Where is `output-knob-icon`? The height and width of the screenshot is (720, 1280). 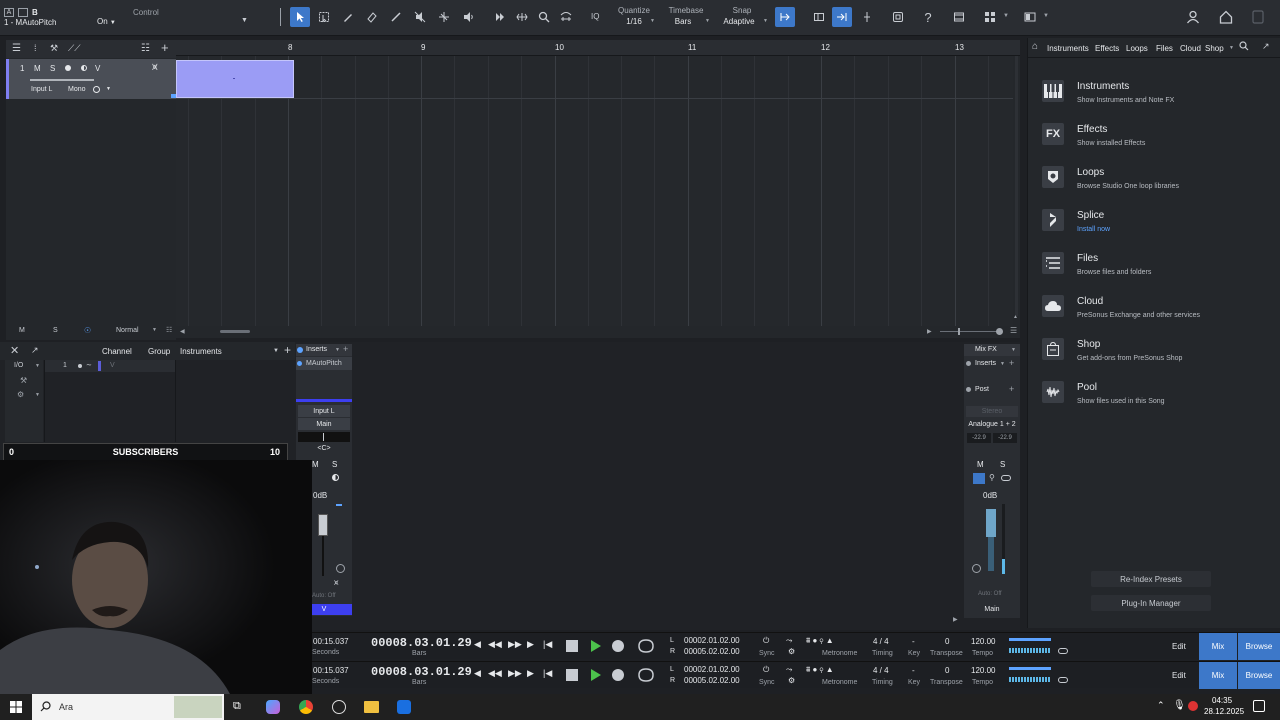
output-knob-icon is located at coordinates (1063, 680).